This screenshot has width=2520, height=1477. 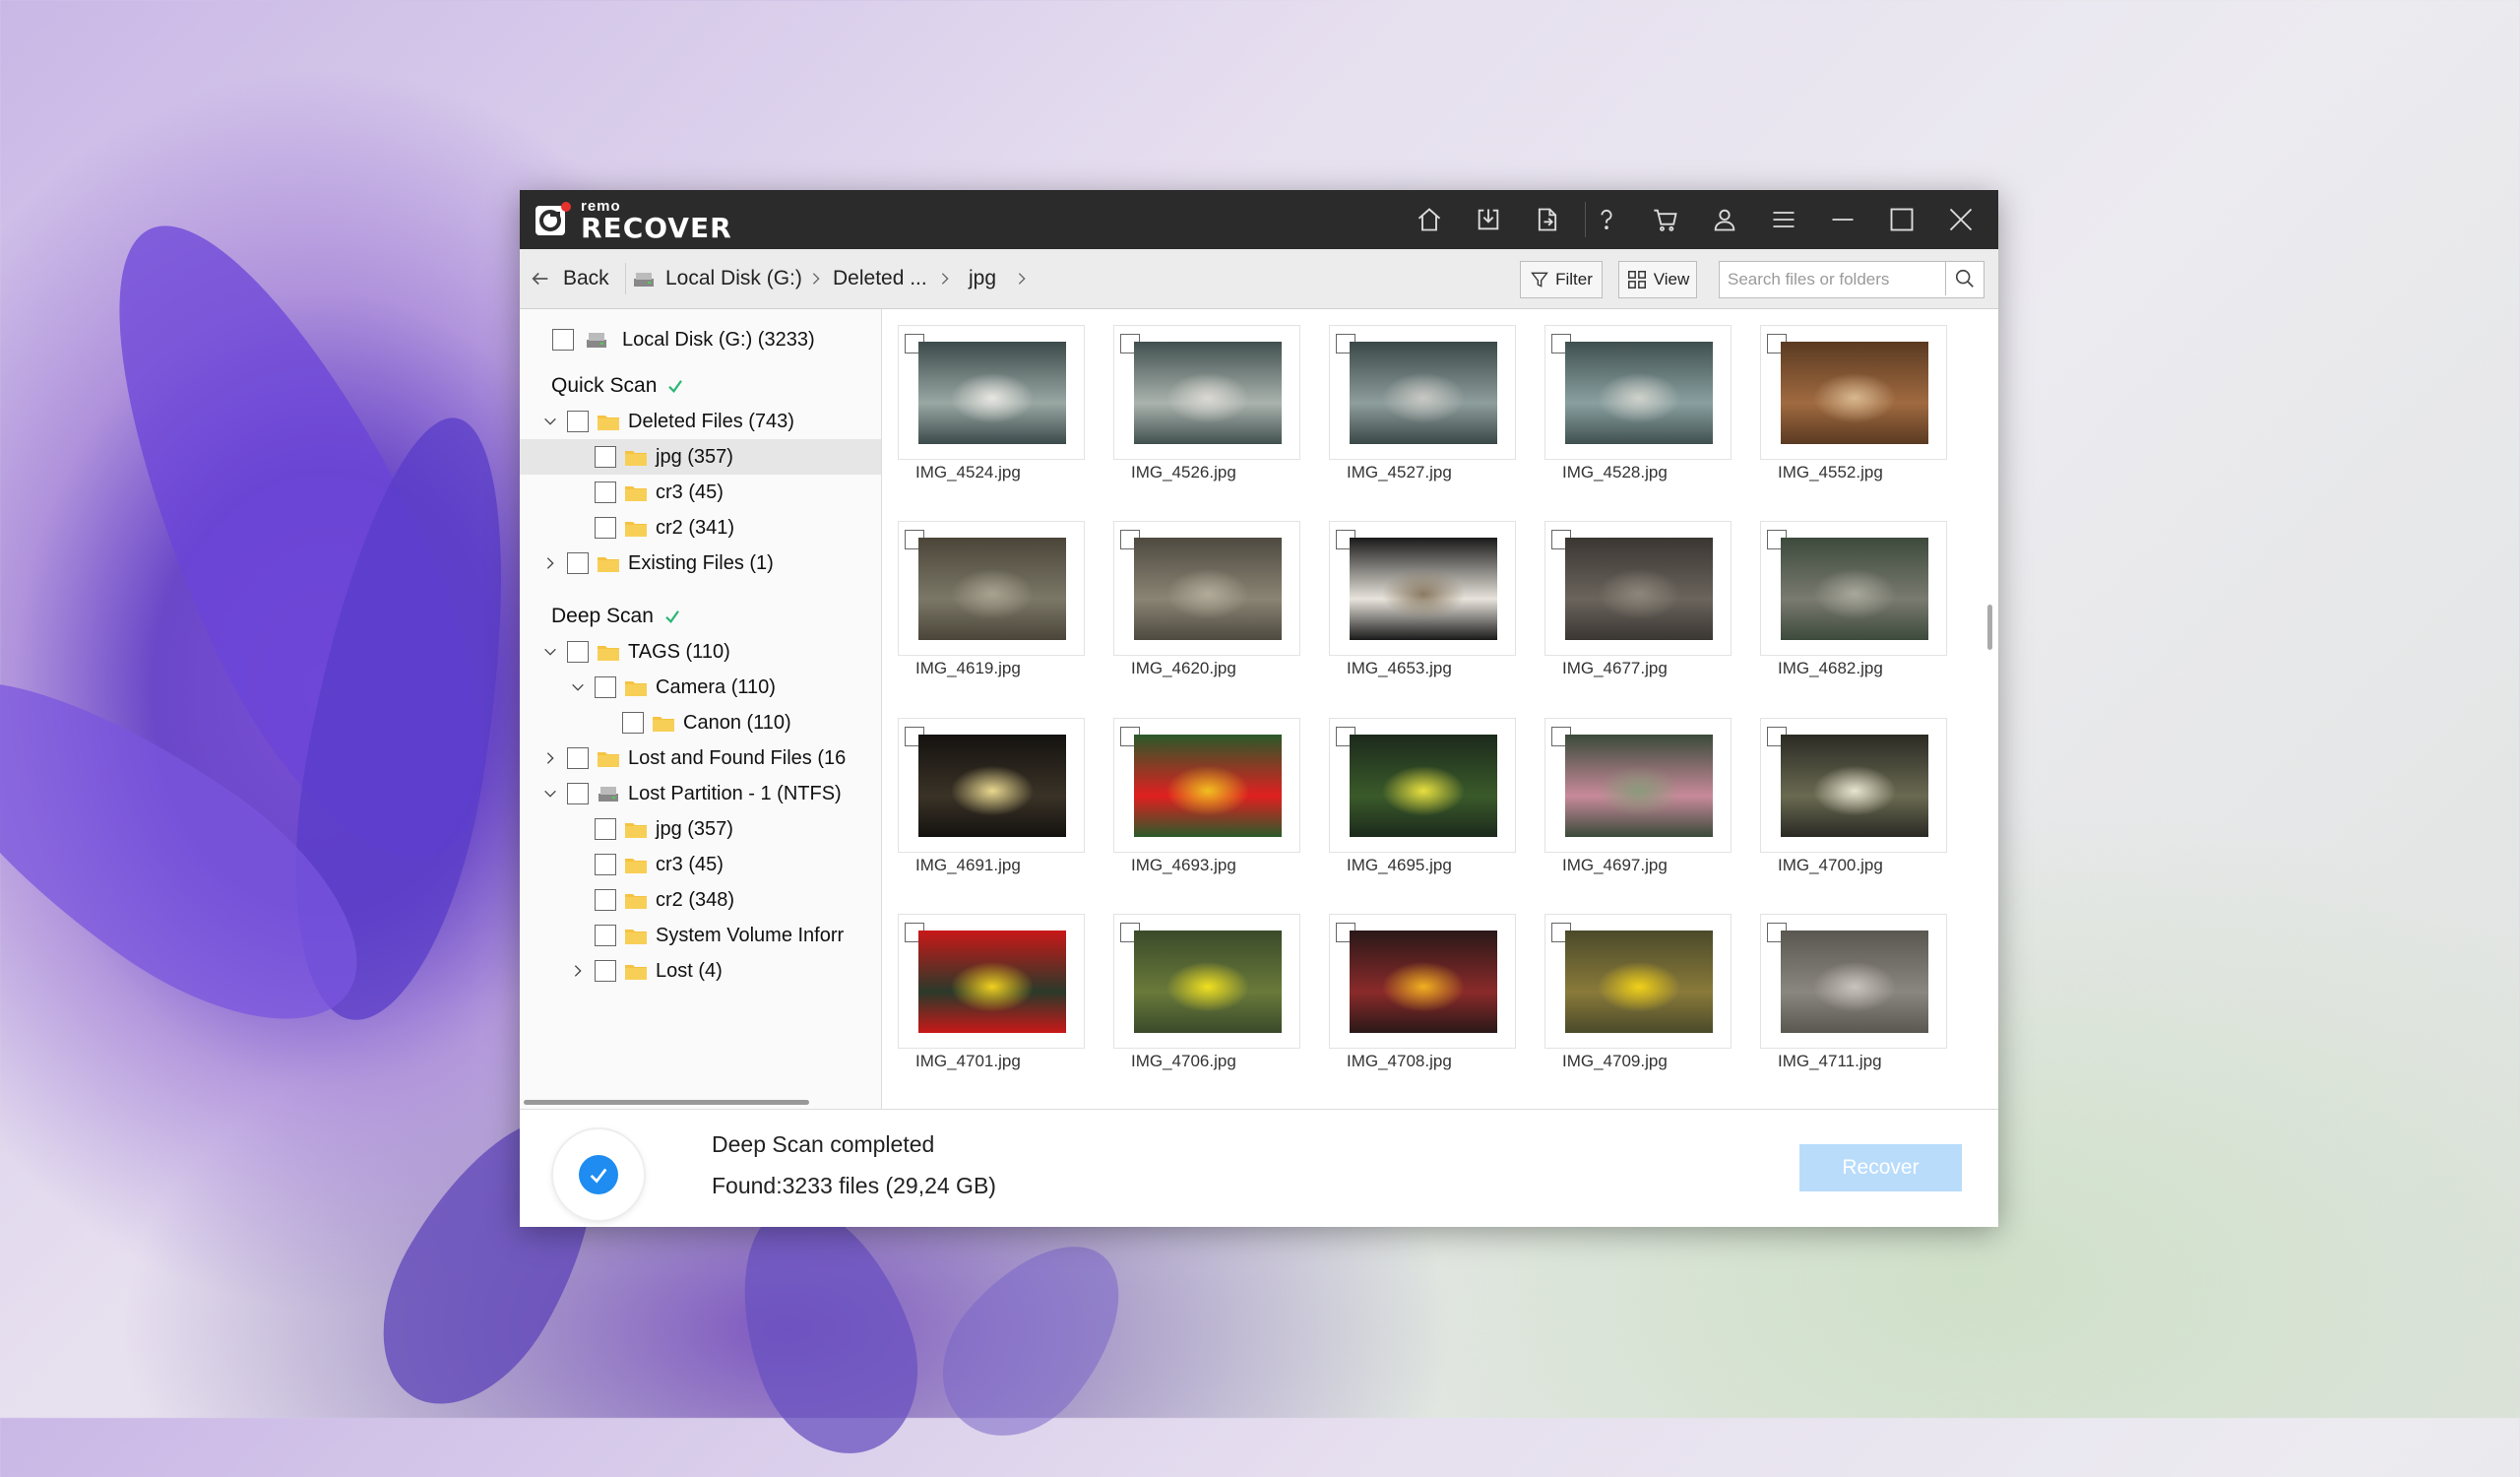 I want to click on grid-view-icon, so click(x=1636, y=280).